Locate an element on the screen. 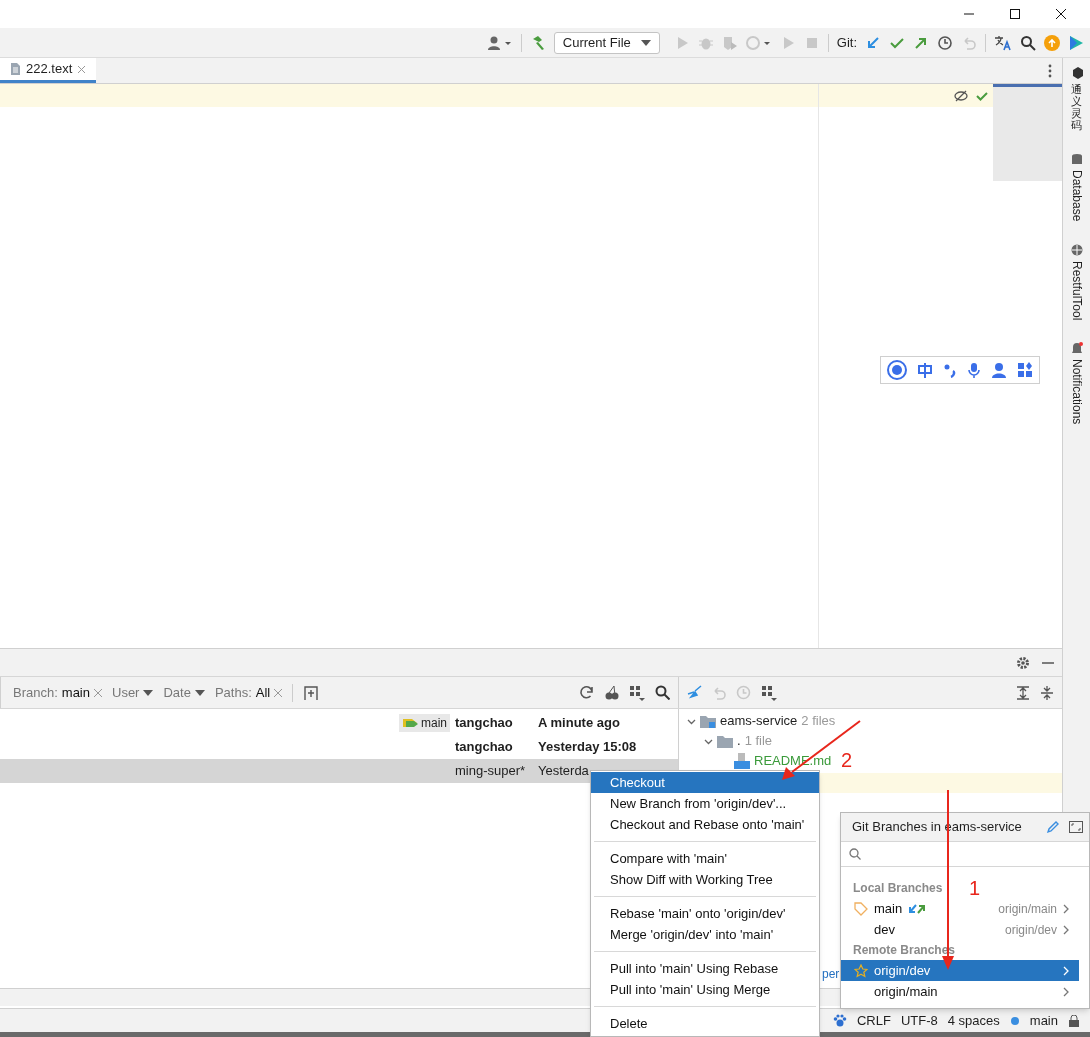 The height and width of the screenshot is (1037, 1090). commit-date: Yesterda is located at coordinates (564, 771).